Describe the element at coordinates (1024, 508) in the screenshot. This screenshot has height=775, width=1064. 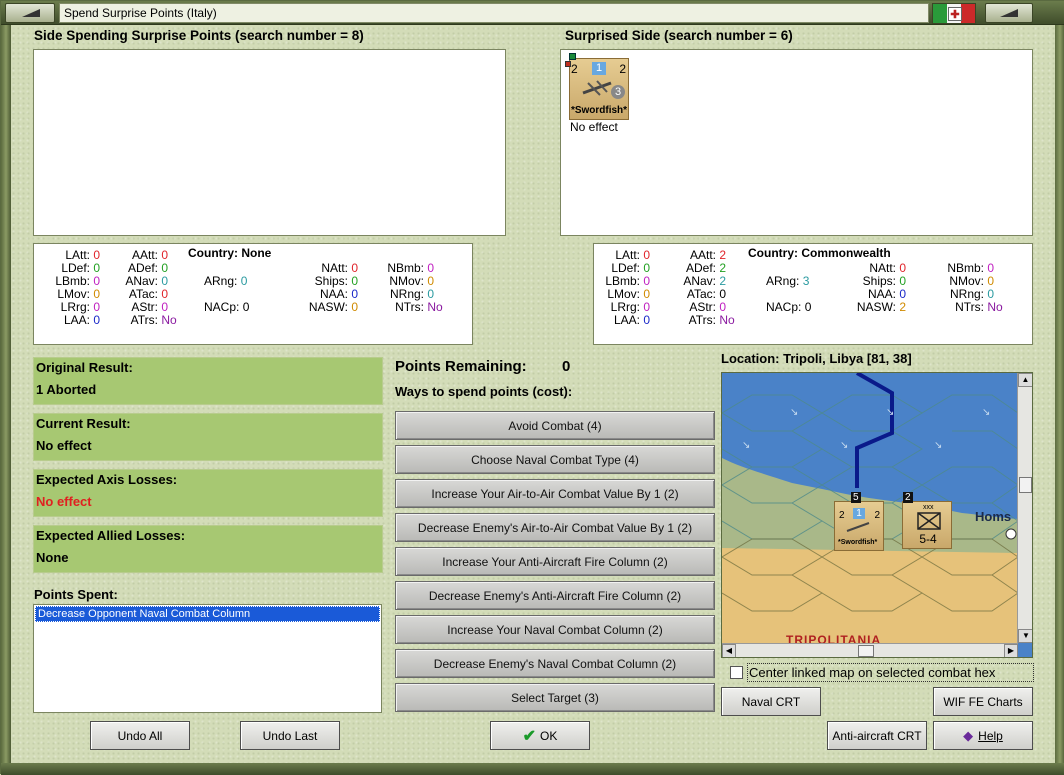
I see `map-vertical-scrollbar: ▲ ▼` at that location.